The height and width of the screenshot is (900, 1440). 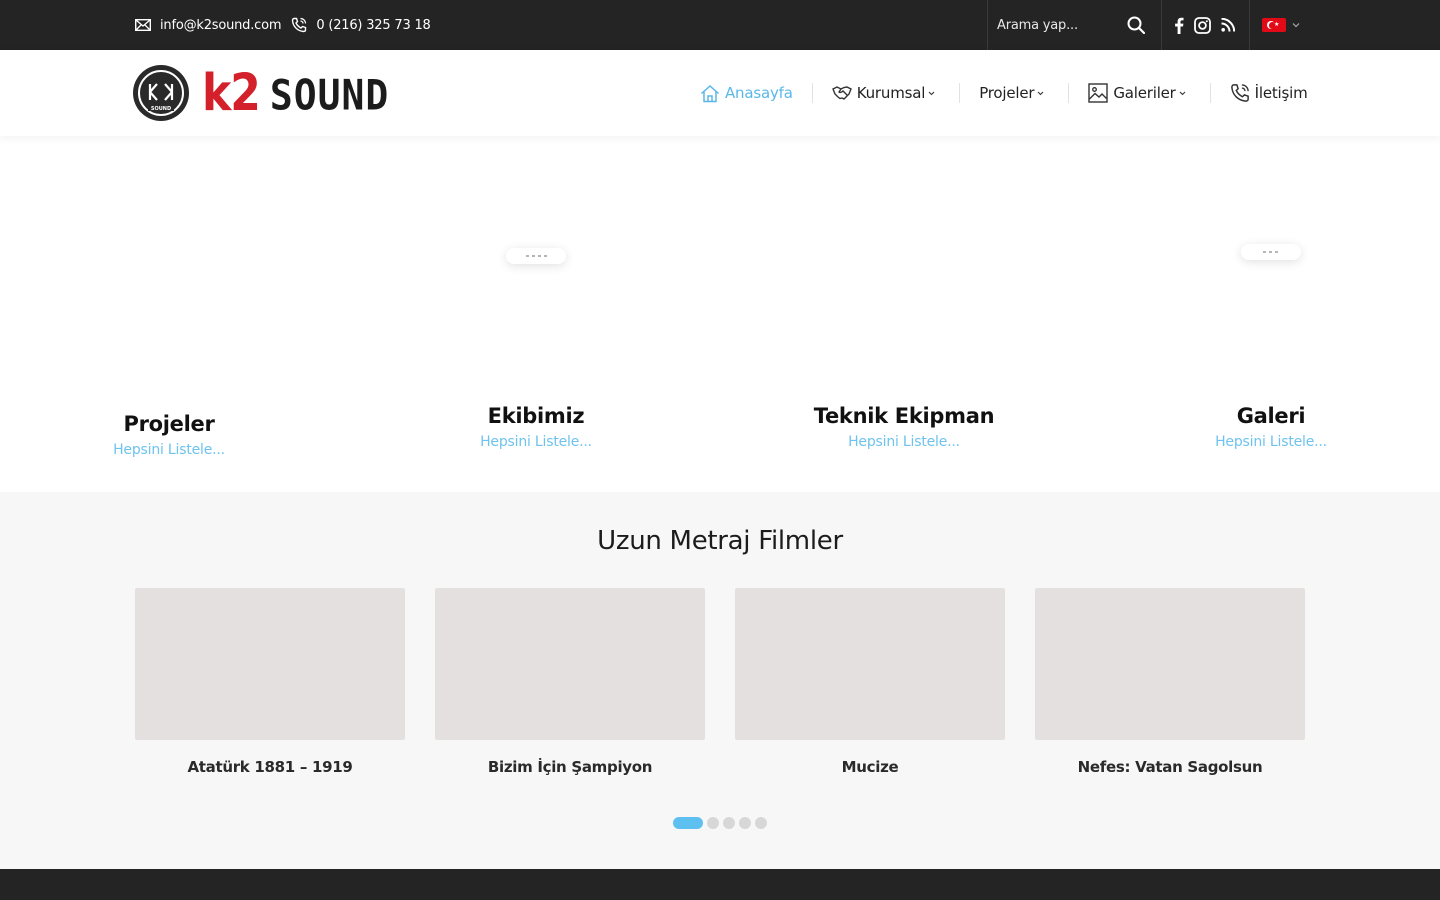 I want to click on carousel-pagination, so click(x=722, y=823).